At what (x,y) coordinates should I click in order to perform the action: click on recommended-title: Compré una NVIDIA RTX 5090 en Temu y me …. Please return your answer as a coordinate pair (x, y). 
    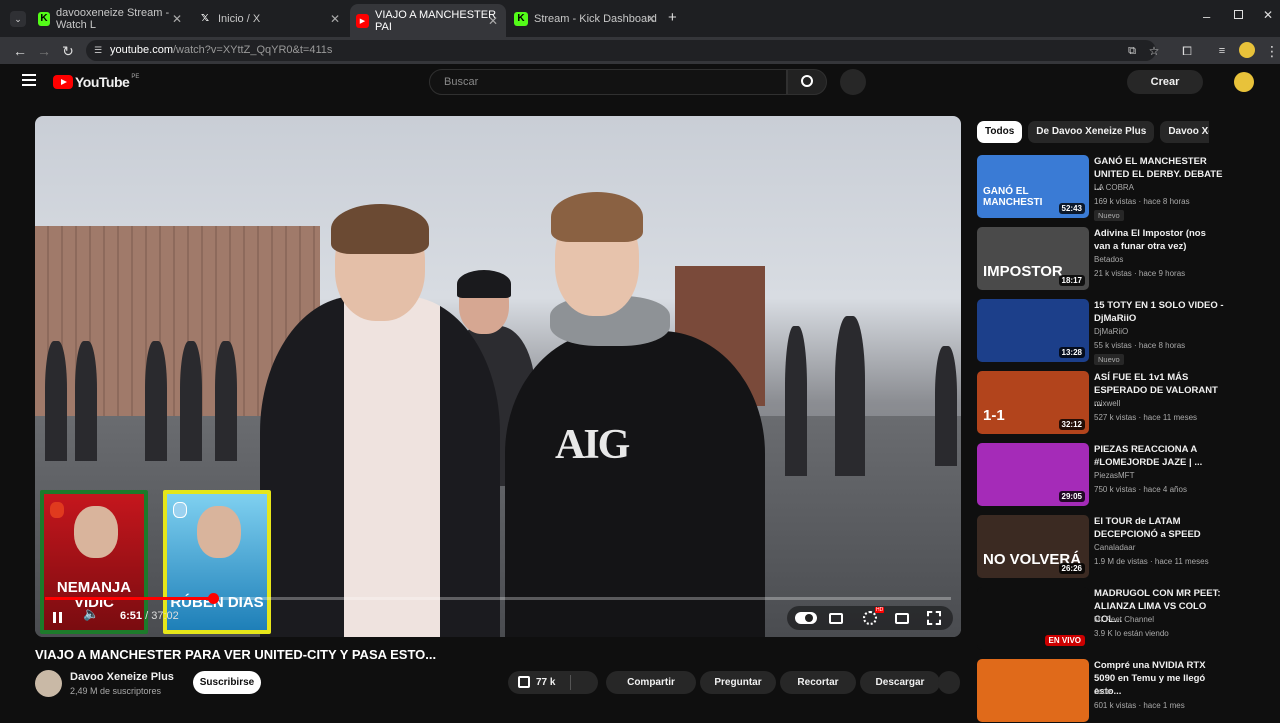
    Looking at the image, I should click on (1159, 678).